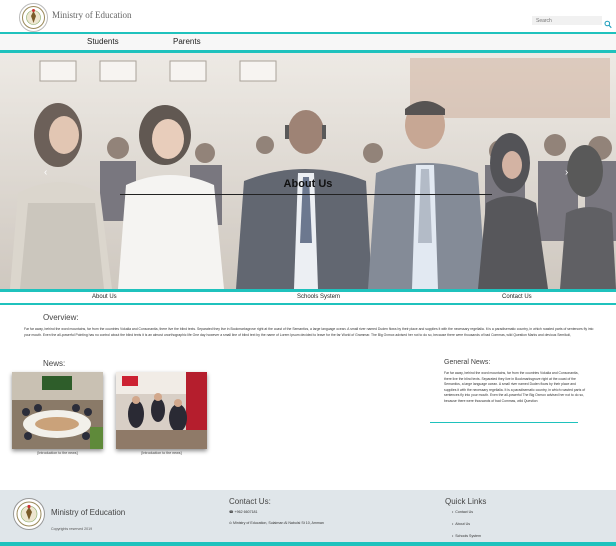 This screenshot has height=546, width=616. Describe the element at coordinates (461, 524) in the screenshot. I see `footer-link-about-us: About Us` at that location.